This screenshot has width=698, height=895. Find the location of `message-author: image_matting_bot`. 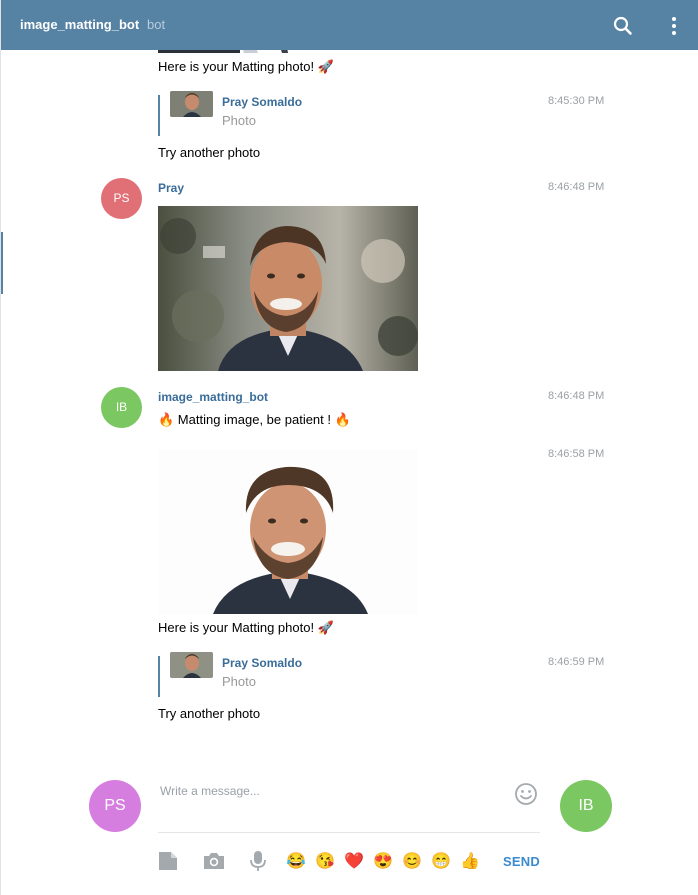

message-author: image_matting_bot is located at coordinates (213, 397).